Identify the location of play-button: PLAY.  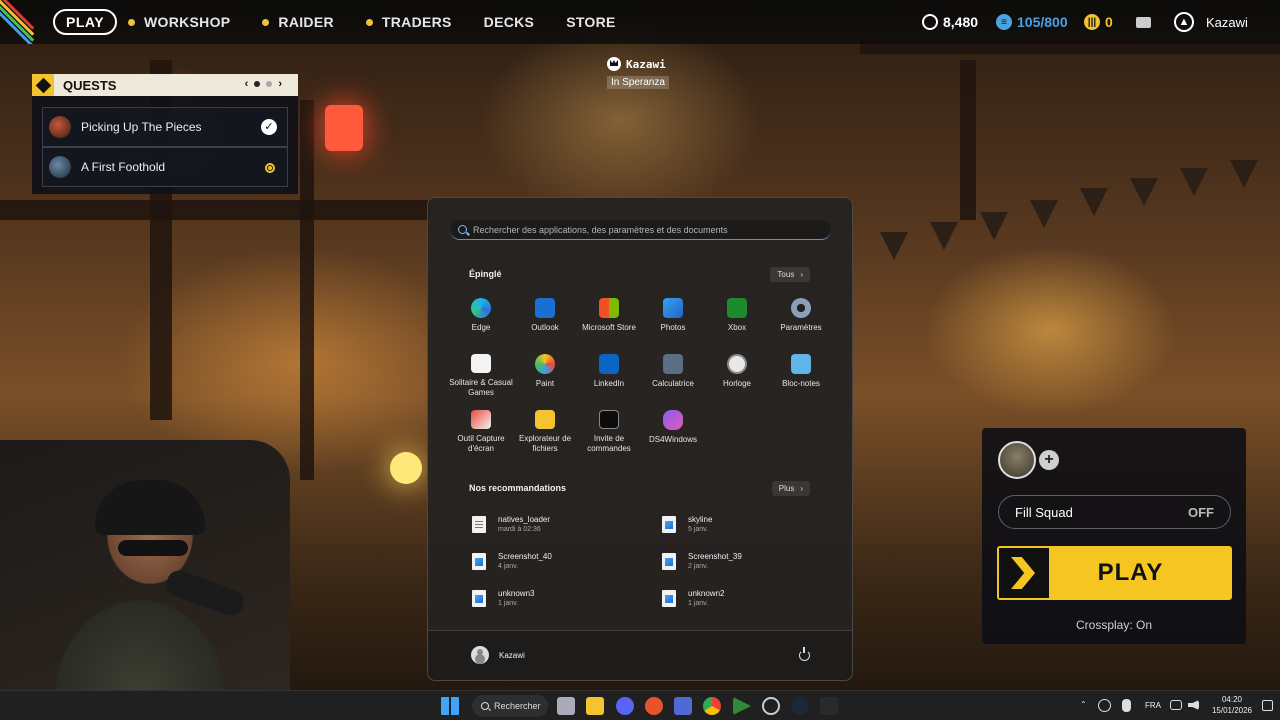
(1114, 573).